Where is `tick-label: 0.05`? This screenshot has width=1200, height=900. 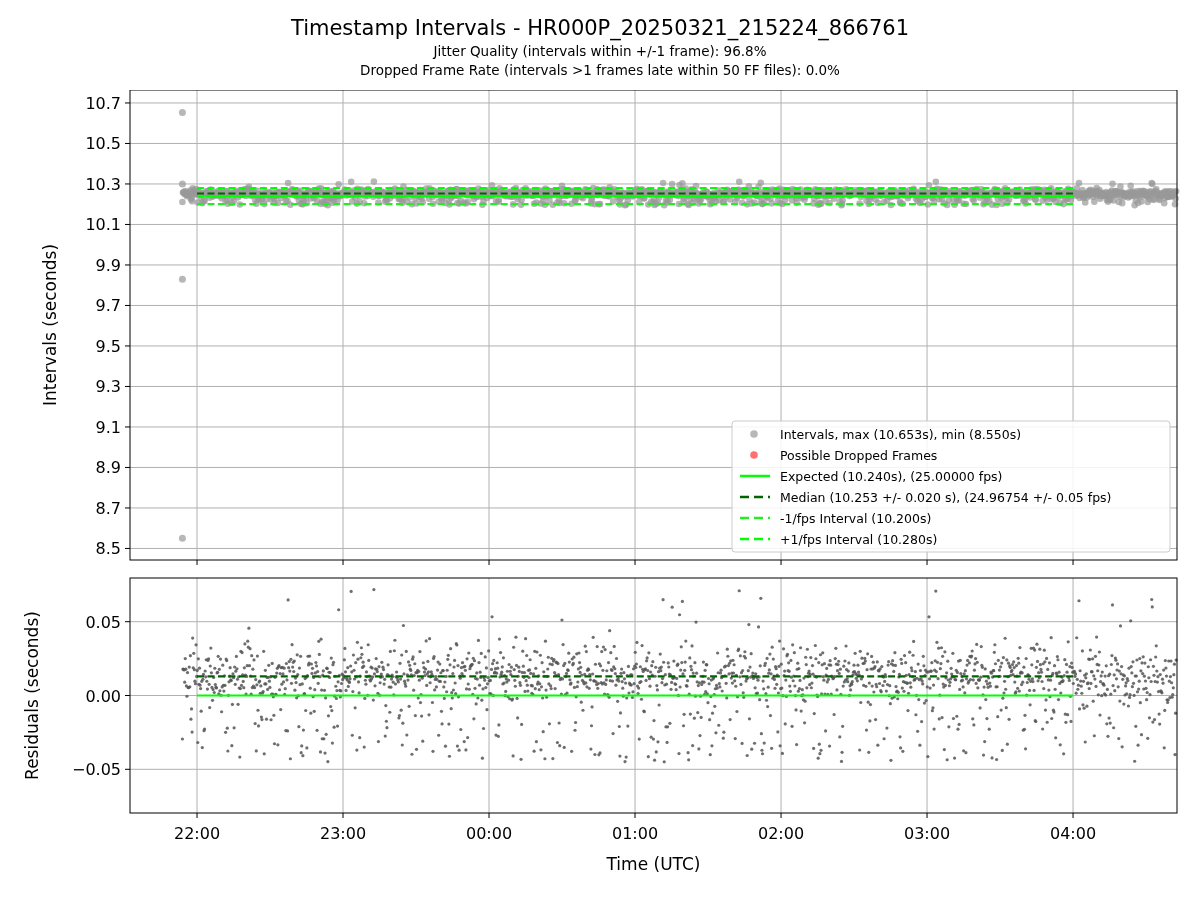
tick-label: 0.05 is located at coordinates (103, 622).